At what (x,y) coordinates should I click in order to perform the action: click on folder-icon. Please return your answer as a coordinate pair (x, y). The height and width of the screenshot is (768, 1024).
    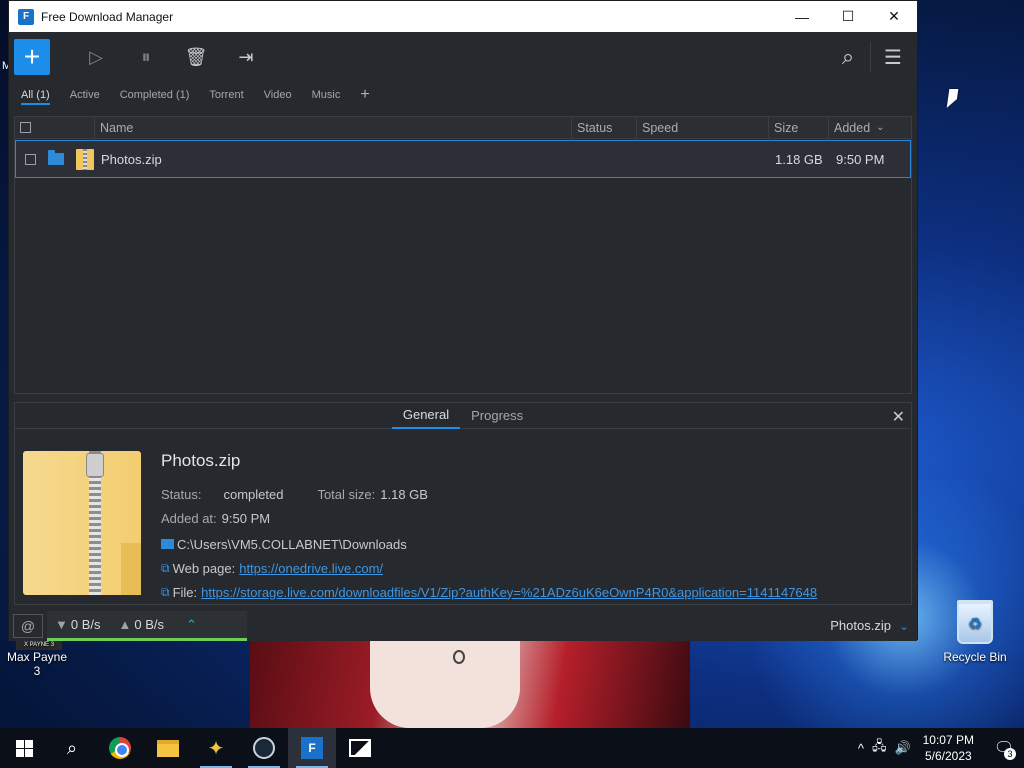
    Looking at the image, I should click on (168, 748).